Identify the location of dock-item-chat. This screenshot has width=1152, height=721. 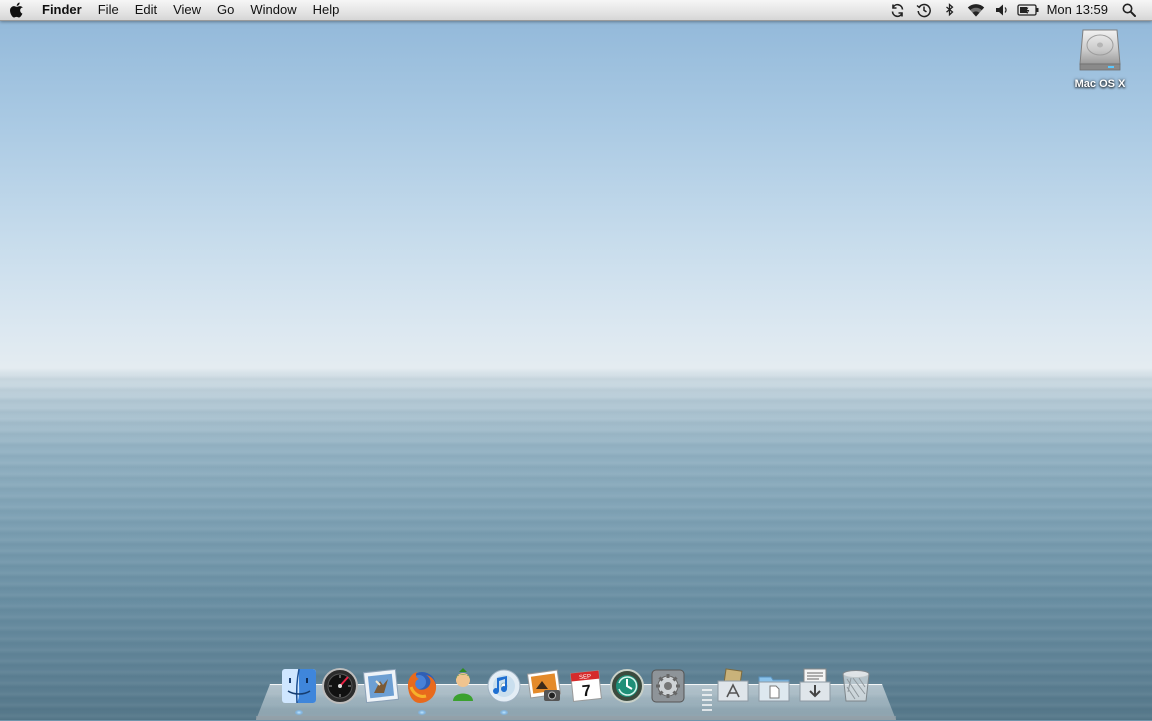
(463, 687).